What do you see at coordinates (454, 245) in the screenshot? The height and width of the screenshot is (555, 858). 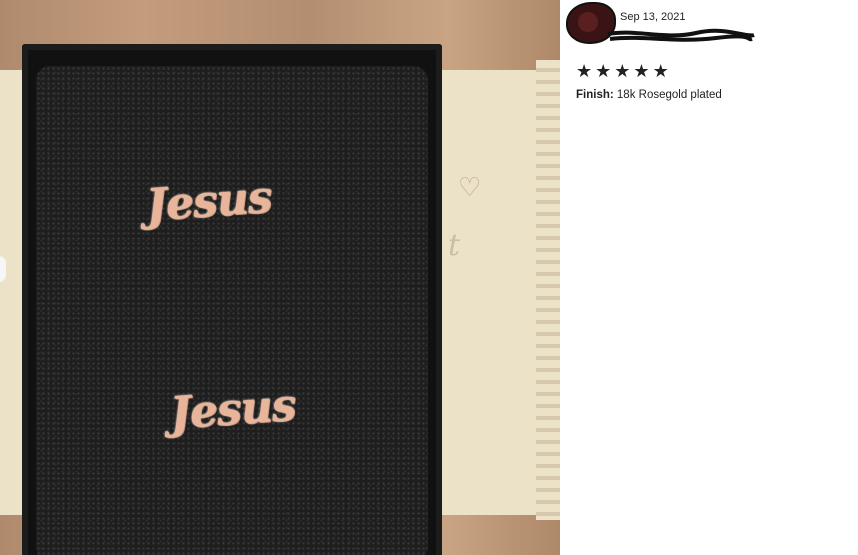 I see `cloth-print: t` at bounding box center [454, 245].